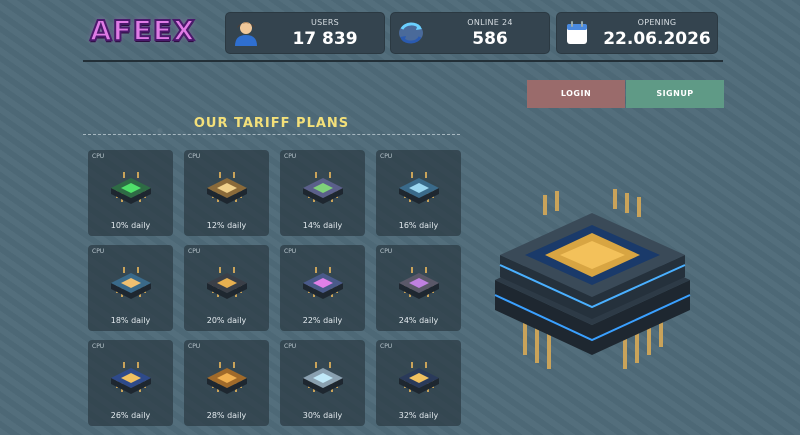  Describe the element at coordinates (226, 415) in the screenshot. I see `daily-rate: 28% daily` at that location.